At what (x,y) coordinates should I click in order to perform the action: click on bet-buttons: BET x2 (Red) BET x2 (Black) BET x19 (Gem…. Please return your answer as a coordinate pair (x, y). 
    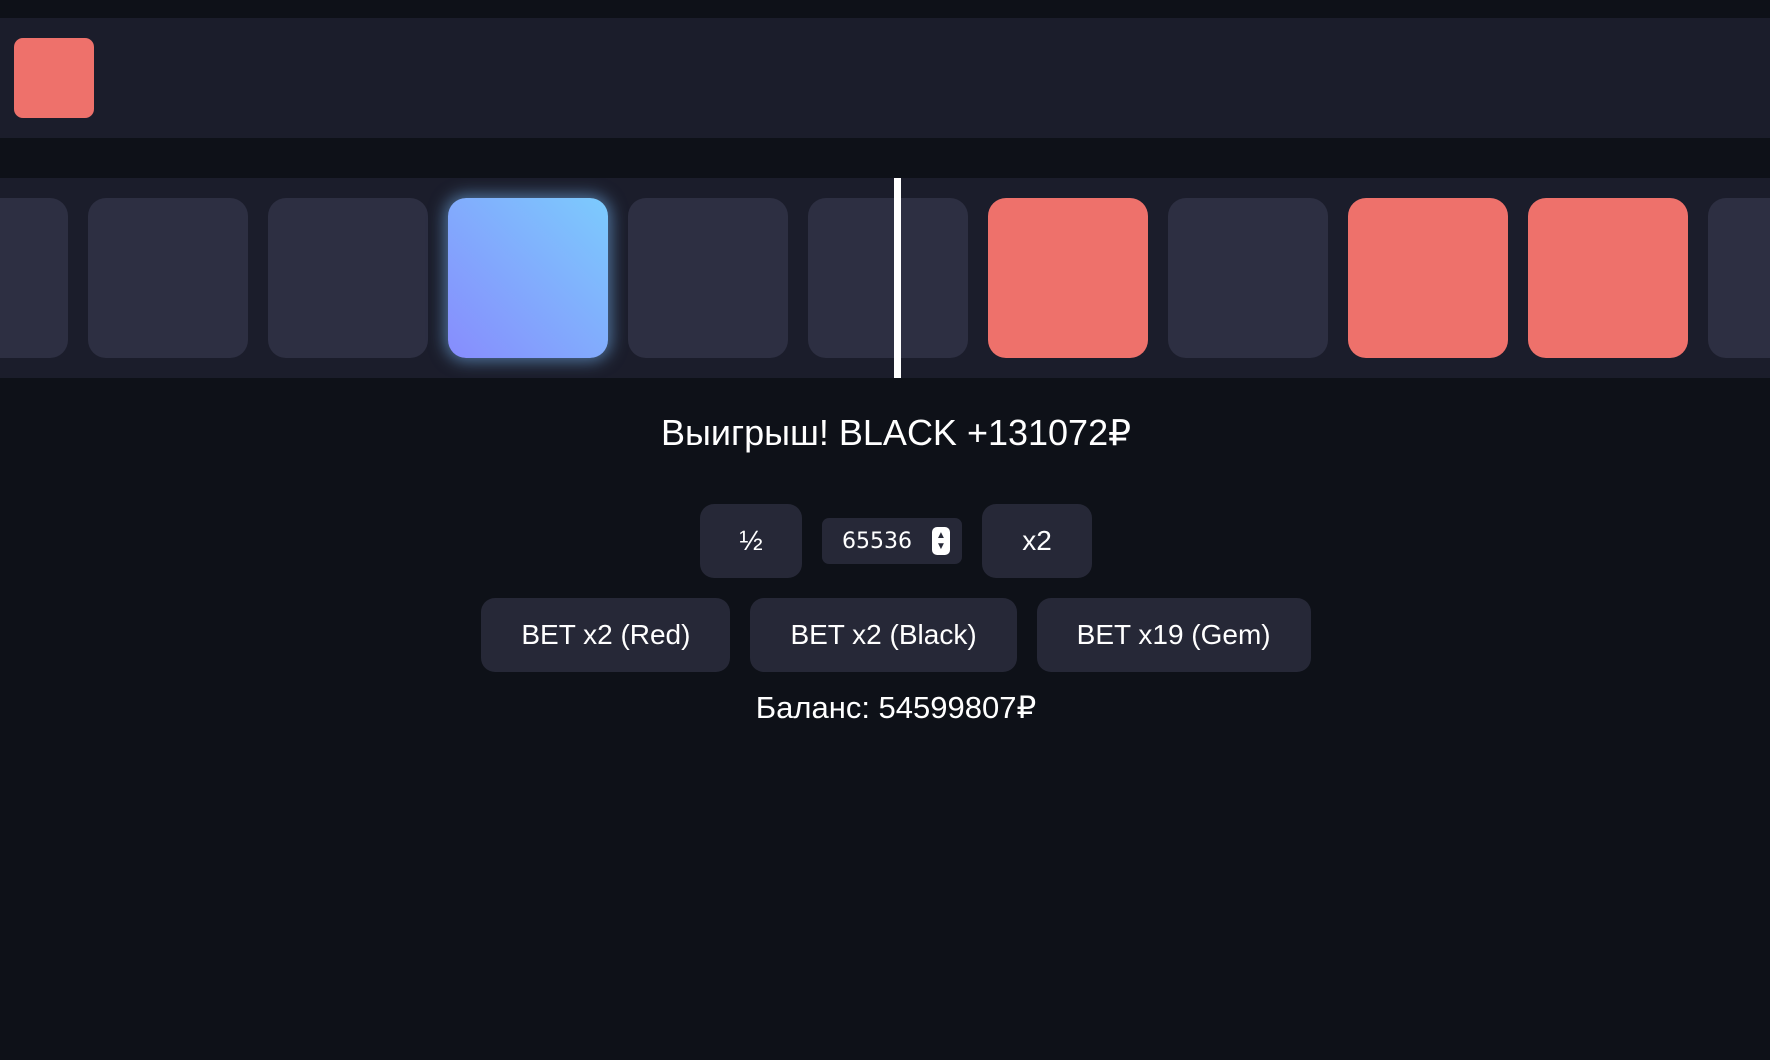
    Looking at the image, I should click on (885, 635).